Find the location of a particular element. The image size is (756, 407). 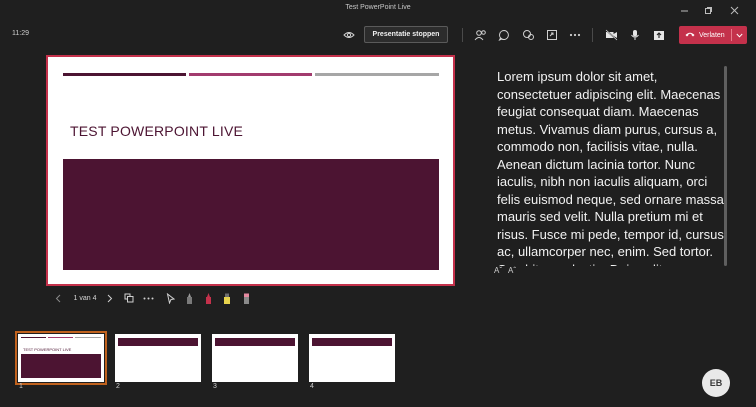

chat-icon is located at coordinates (504, 35).